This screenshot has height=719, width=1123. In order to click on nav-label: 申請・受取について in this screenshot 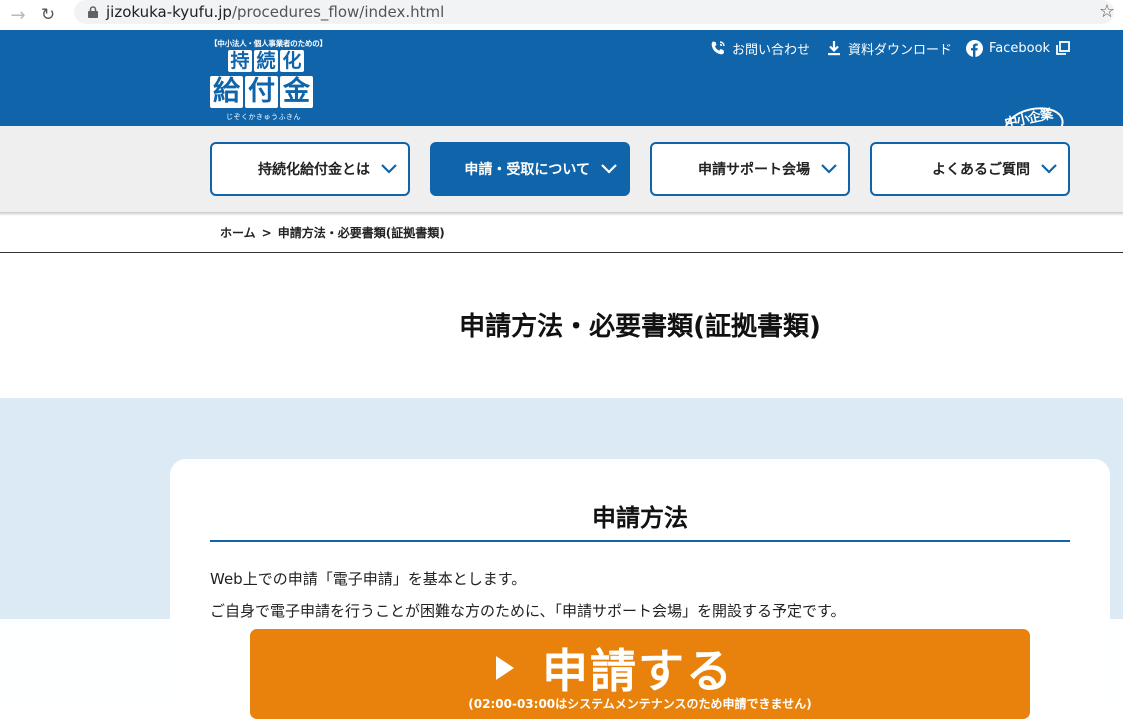, I will do `click(527, 170)`.